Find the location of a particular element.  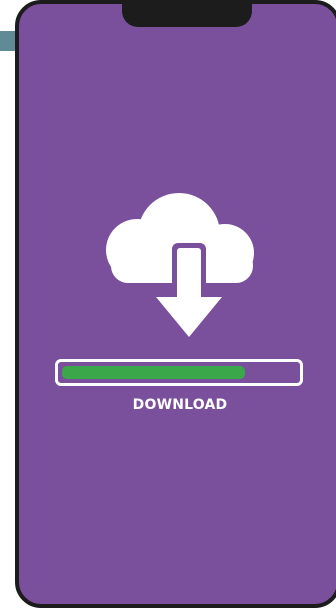

download-progress-bar is located at coordinates (179, 372).